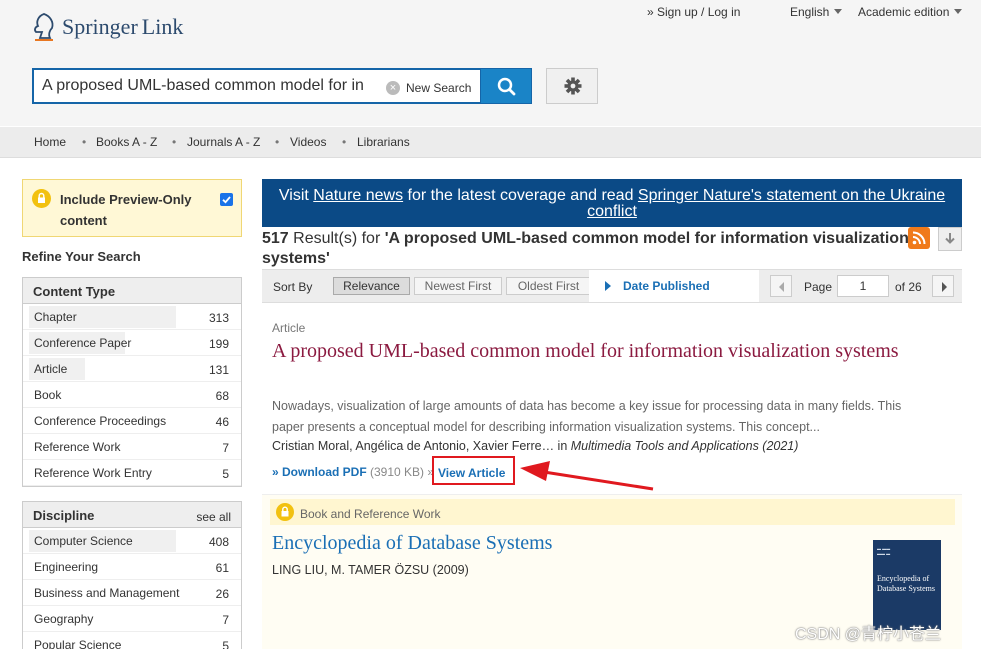 This screenshot has width=981, height=649. What do you see at coordinates (132, 291) in the screenshot?
I see `facet-header: Content Type` at bounding box center [132, 291].